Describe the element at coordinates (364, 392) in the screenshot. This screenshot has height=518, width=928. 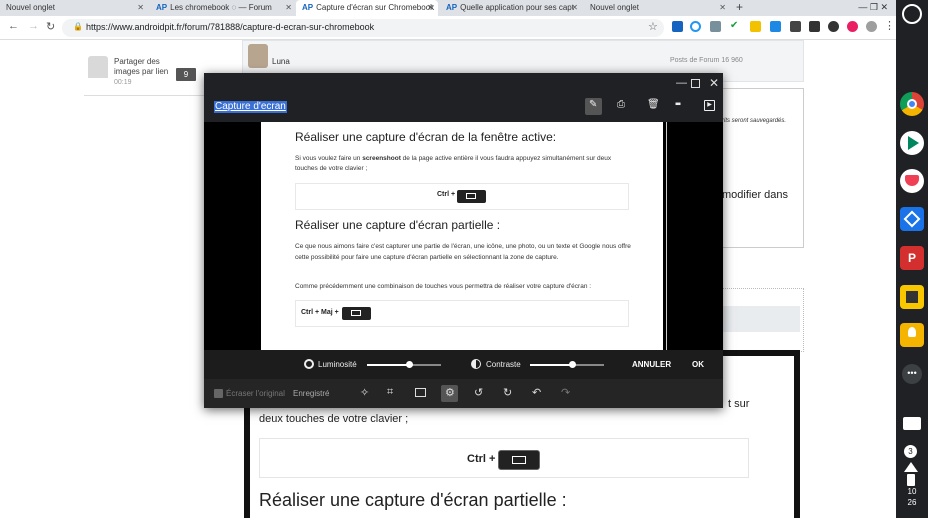
I see `auto-fix-icon: ✧` at that location.